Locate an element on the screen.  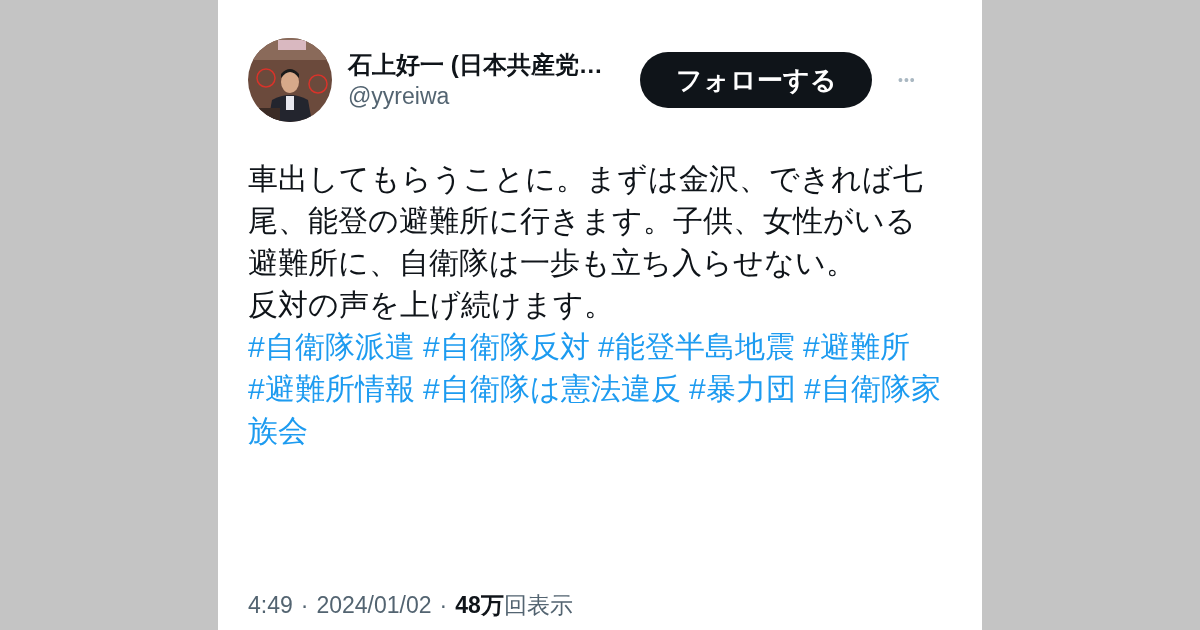
follow-button: フォローする is located at coordinates (756, 80).